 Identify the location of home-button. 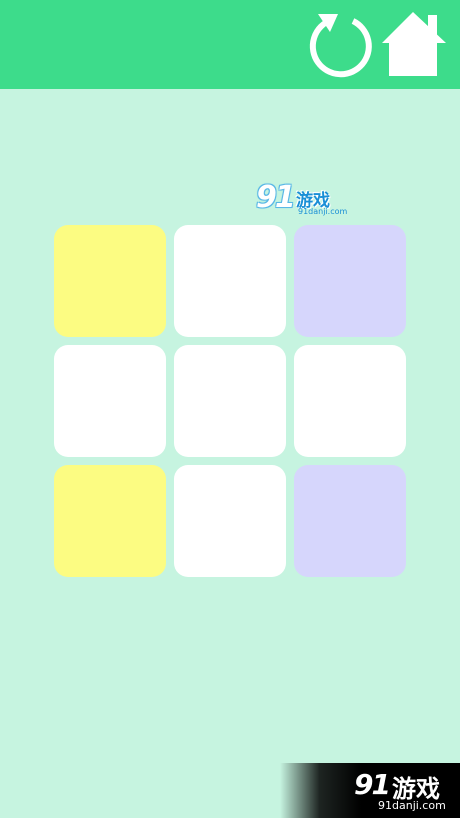
(418, 44).